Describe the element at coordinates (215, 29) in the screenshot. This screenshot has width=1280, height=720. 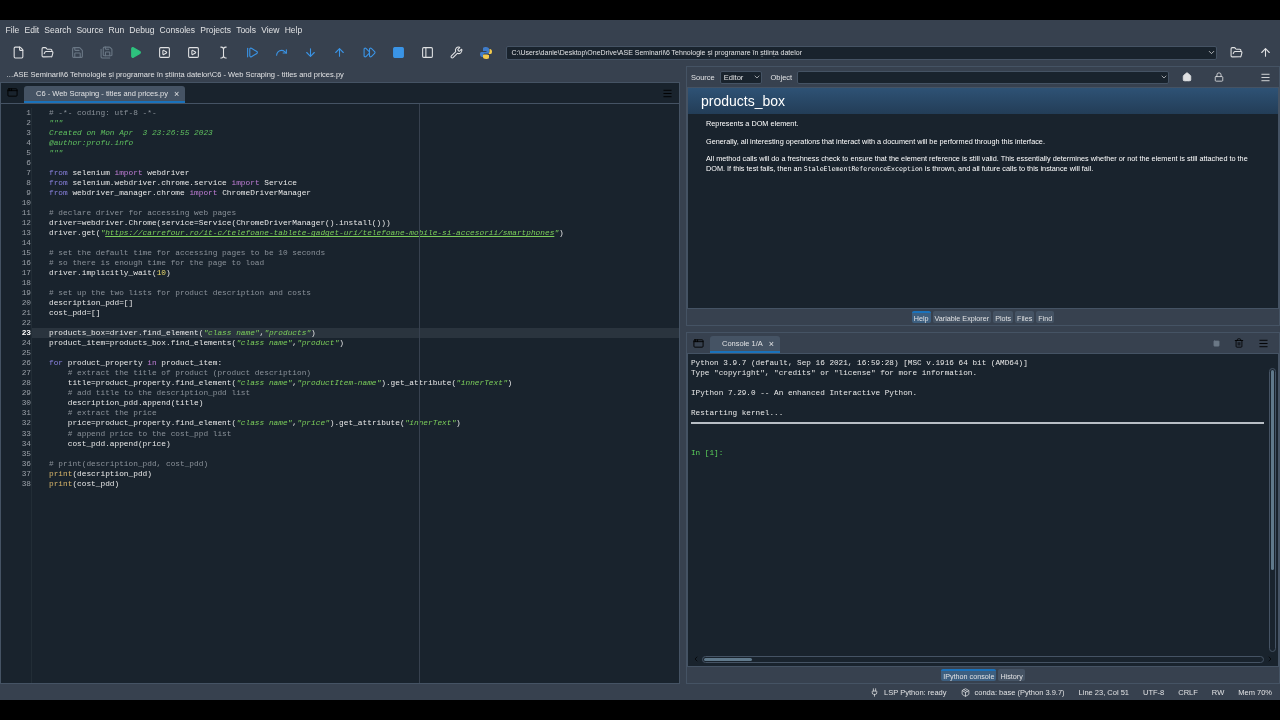
I see `menu-item: Projects` at that location.